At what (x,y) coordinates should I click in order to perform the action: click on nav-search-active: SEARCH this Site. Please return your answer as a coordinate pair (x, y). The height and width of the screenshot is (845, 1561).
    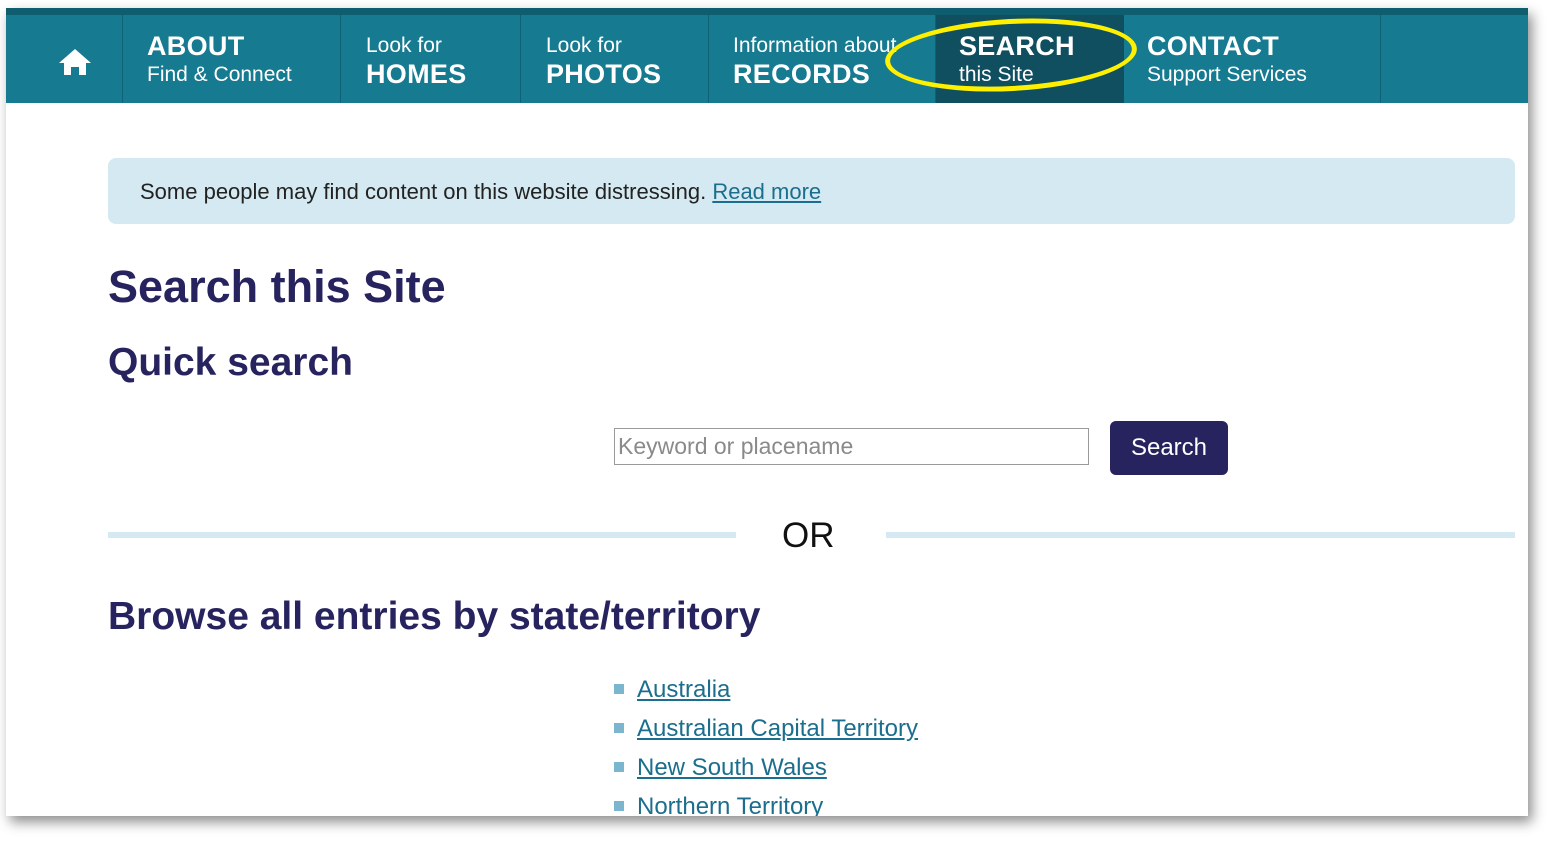
    Looking at the image, I should click on (1030, 59).